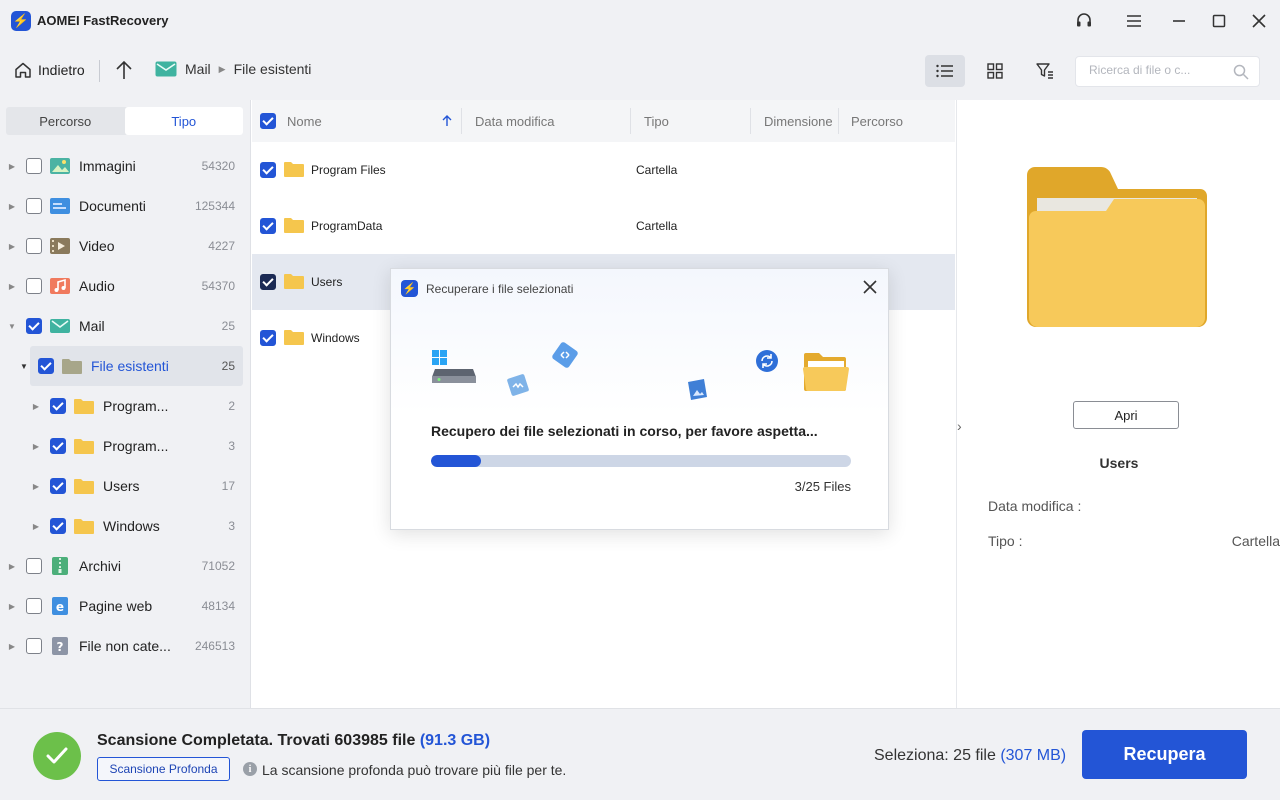 The image size is (1280, 800). What do you see at coordinates (268, 121) in the screenshot?
I see `select-all-checkbox` at bounding box center [268, 121].